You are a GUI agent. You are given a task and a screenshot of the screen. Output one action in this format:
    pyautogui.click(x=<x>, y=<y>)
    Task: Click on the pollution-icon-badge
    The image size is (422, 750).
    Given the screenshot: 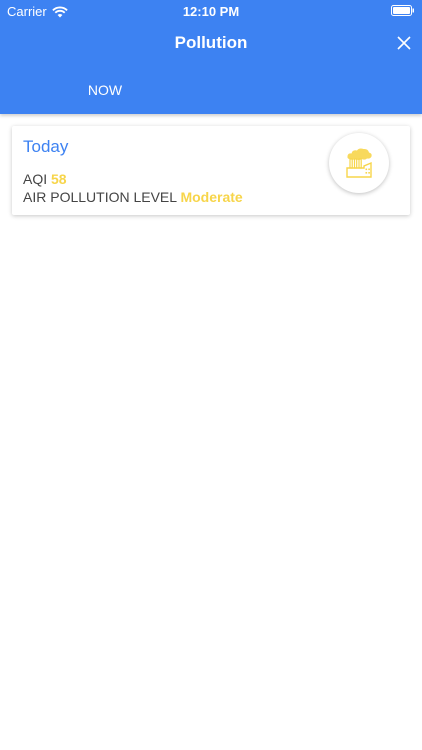 What is the action you would take?
    pyautogui.click(x=359, y=163)
    